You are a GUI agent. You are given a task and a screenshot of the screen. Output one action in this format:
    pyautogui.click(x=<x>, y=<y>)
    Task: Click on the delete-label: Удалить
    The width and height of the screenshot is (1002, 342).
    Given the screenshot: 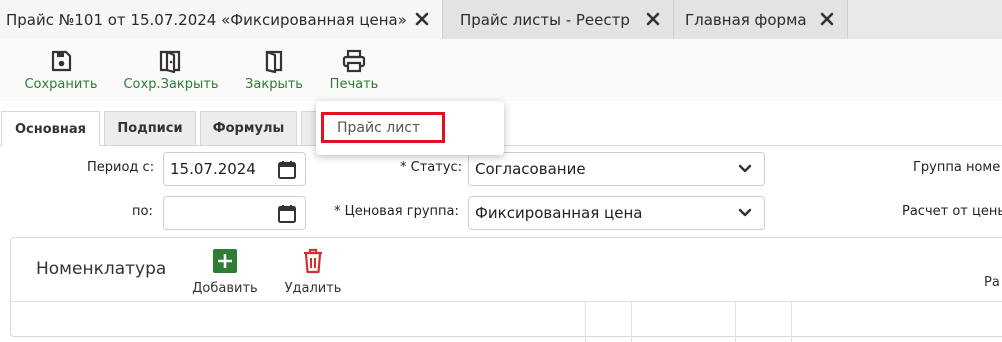 What is the action you would take?
    pyautogui.click(x=313, y=288)
    